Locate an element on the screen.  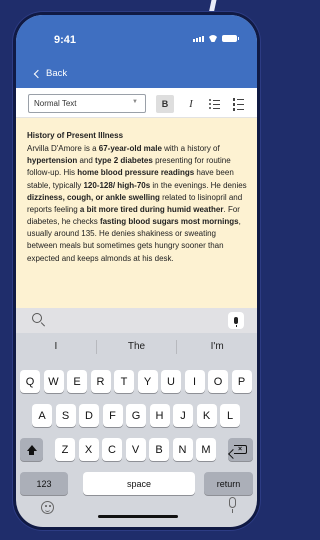
key-s: S is located at coordinates (65, 415).